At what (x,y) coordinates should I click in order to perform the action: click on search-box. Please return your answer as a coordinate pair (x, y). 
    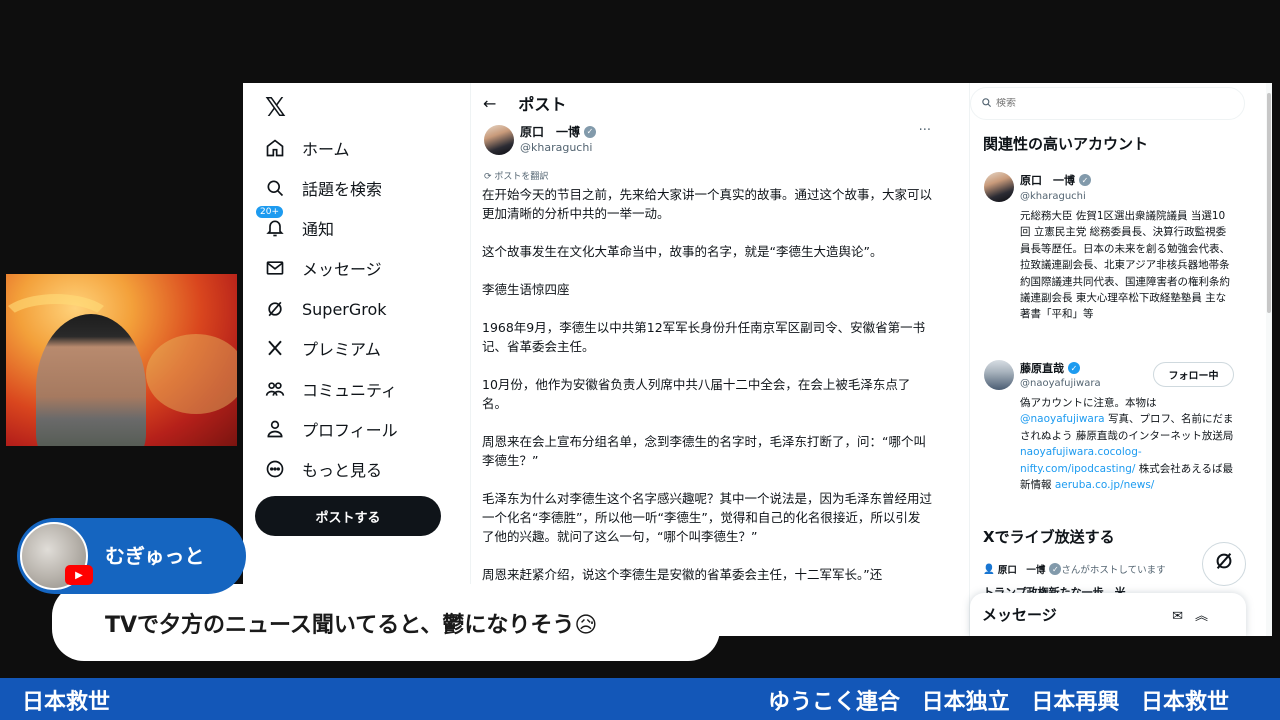
    Looking at the image, I should click on (1107, 103).